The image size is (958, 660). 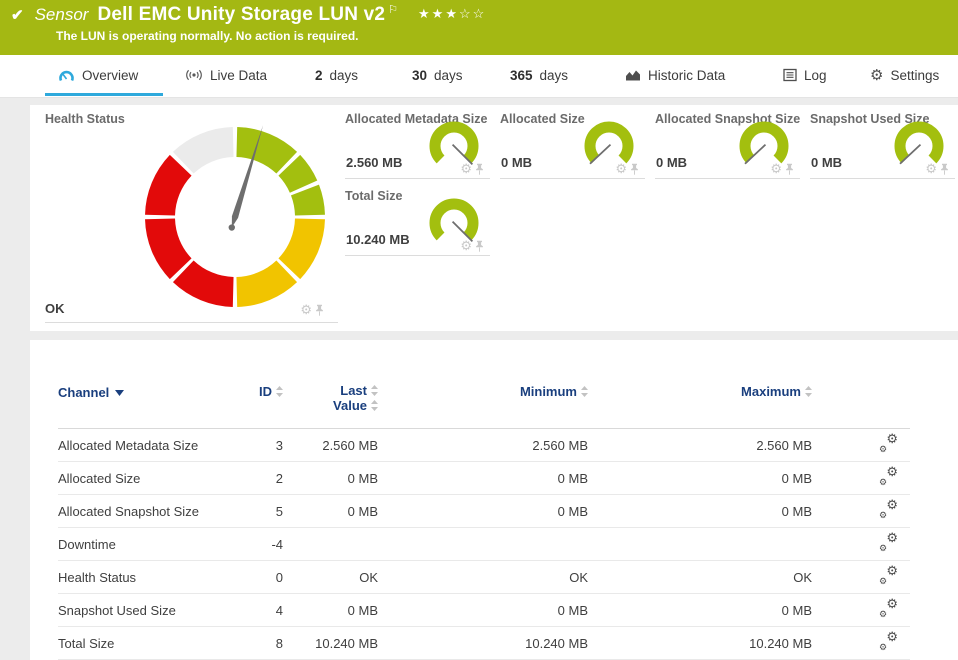 I want to click on channel-name-cell: Total Size, so click(x=86, y=643).